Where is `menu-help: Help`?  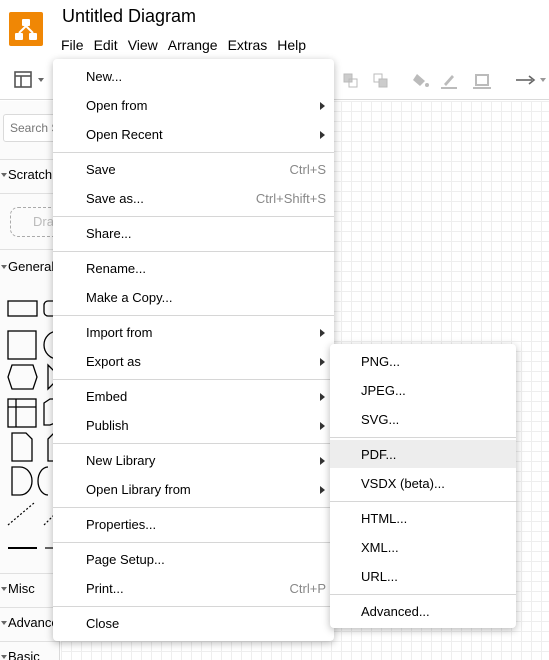
menu-help: Help is located at coordinates (291, 46).